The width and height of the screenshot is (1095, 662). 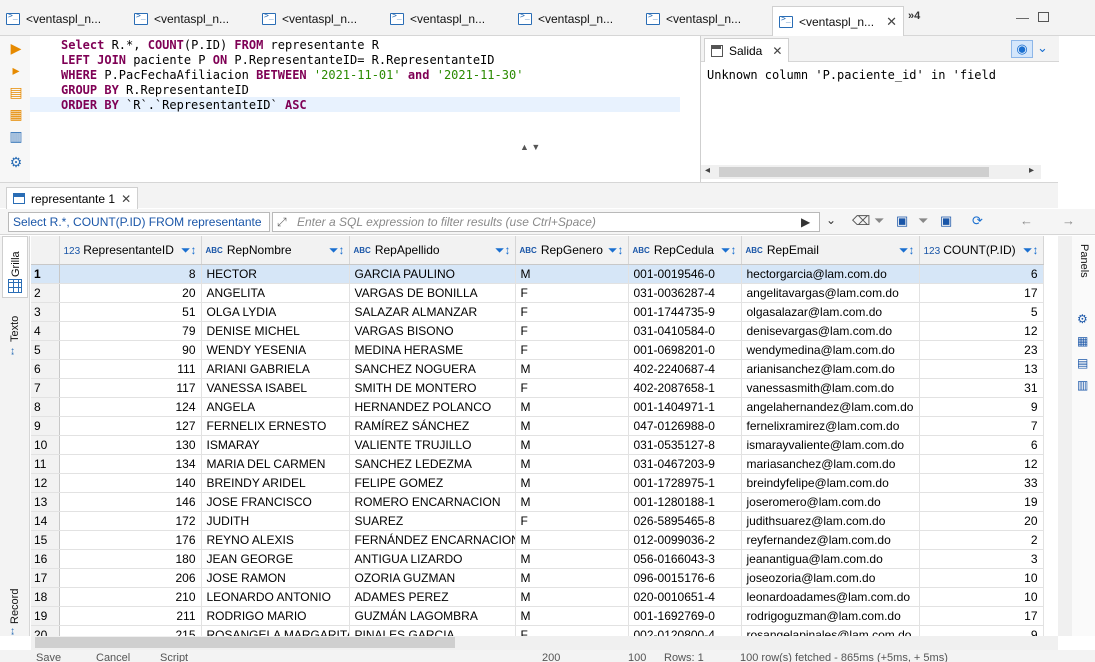 What do you see at coordinates (432, 426) in the screenshot?
I see `table-cell: RAMÍREZ SÁNCHEZ` at bounding box center [432, 426].